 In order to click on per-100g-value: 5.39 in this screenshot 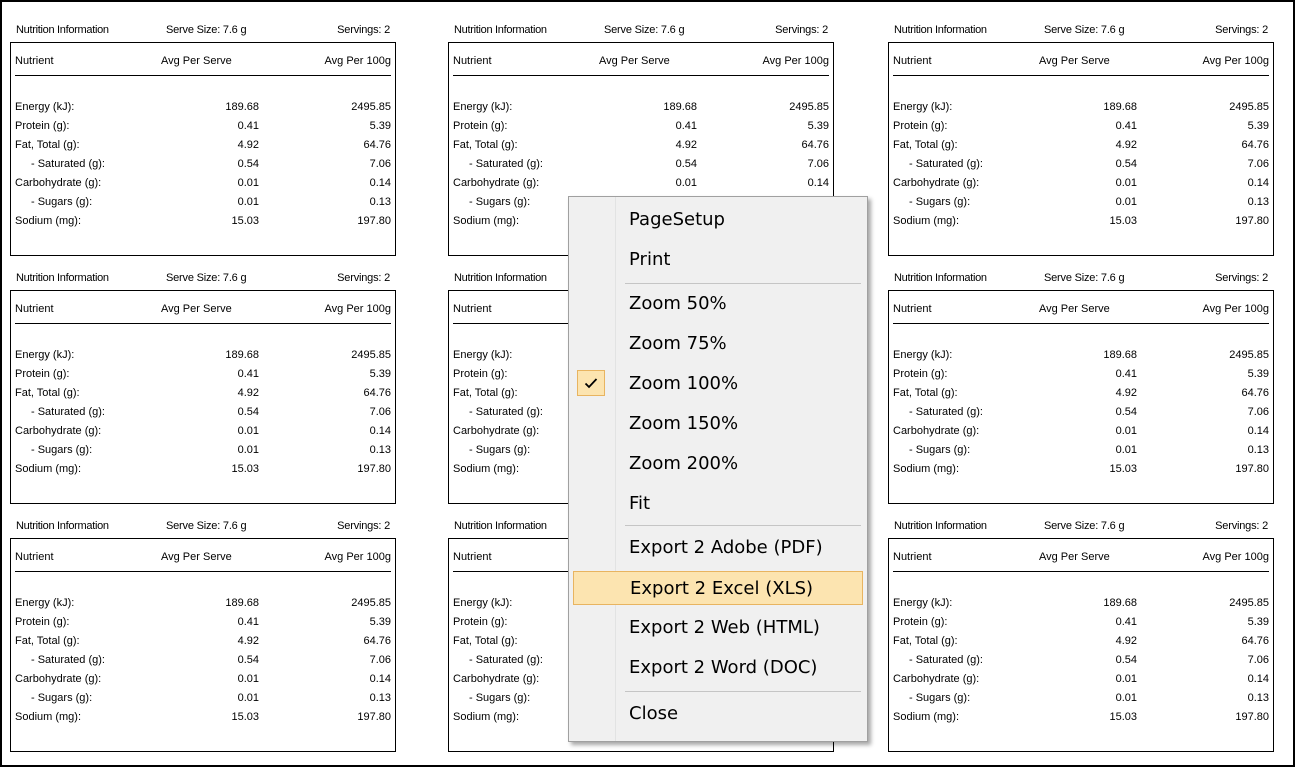, I will do `click(1258, 622)`.